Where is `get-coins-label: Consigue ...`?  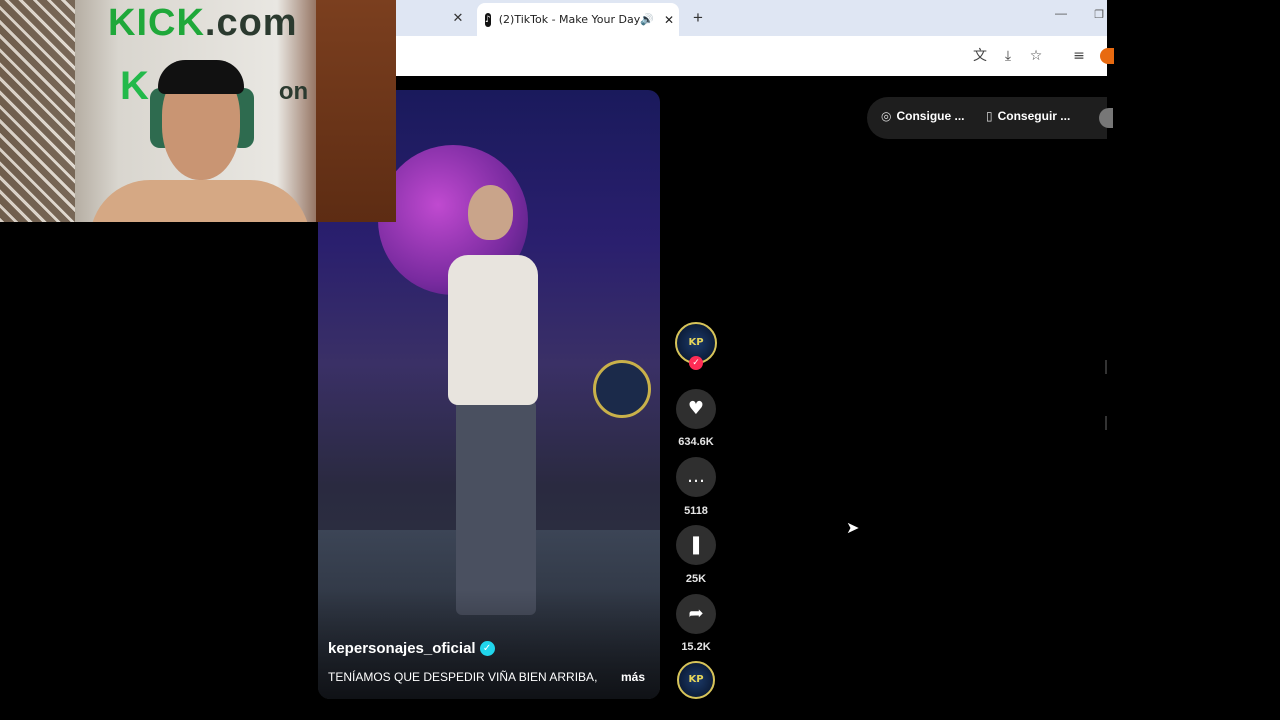
get-coins-label: Consigue ... is located at coordinates (930, 116).